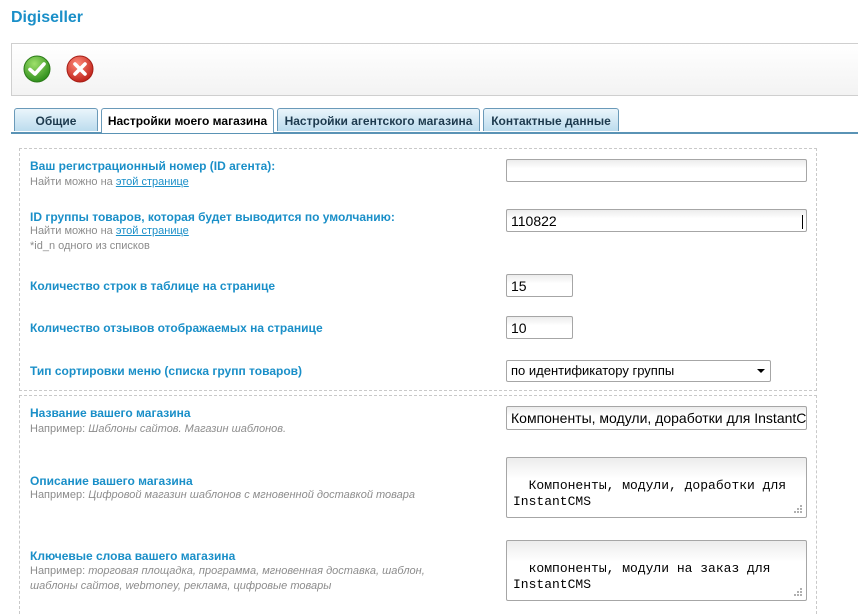 This screenshot has width=858, height=614. What do you see at coordinates (47, 17) in the screenshot?
I see `app-title: Digiseller` at bounding box center [47, 17].